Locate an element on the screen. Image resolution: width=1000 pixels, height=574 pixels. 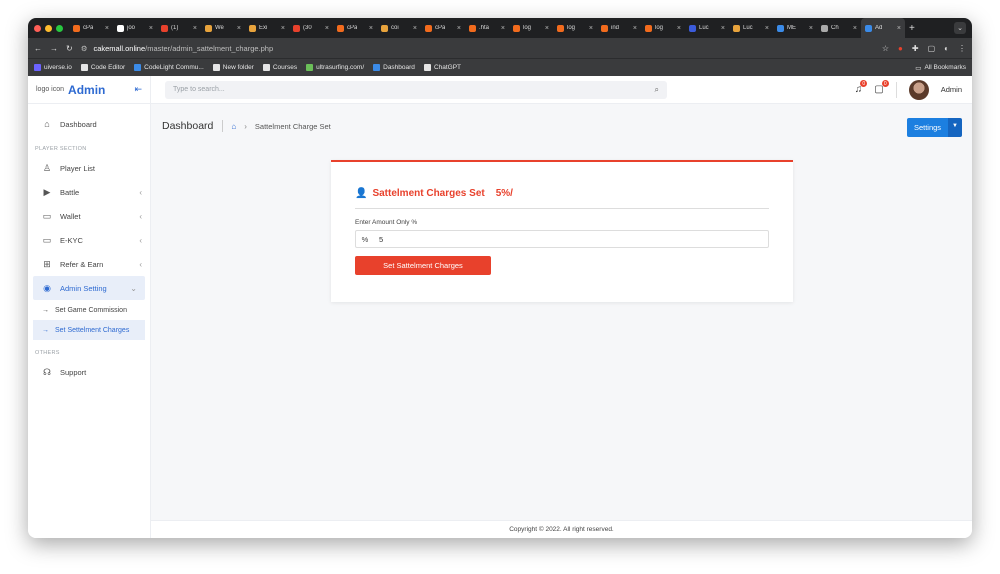
breadcrumb: Dashboard ⌂ › Sattelment Charge Set is located at coordinates (246, 126).